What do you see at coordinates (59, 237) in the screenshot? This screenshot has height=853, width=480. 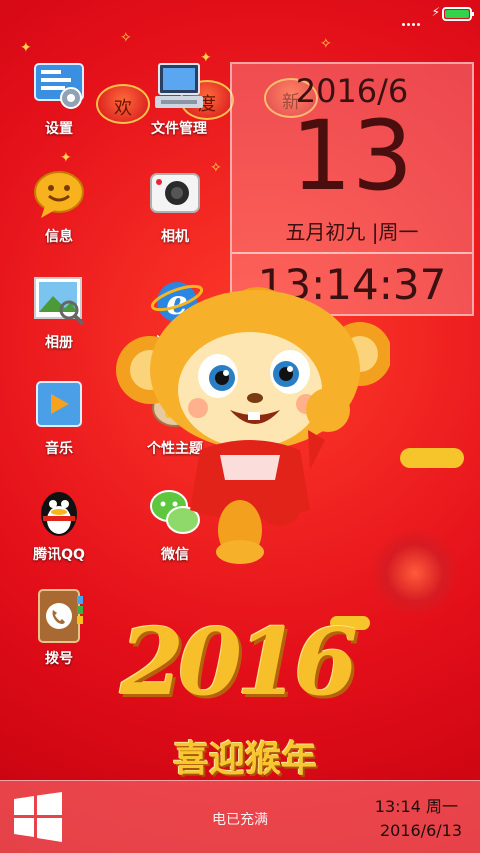 I see `app-label: 信息` at bounding box center [59, 237].